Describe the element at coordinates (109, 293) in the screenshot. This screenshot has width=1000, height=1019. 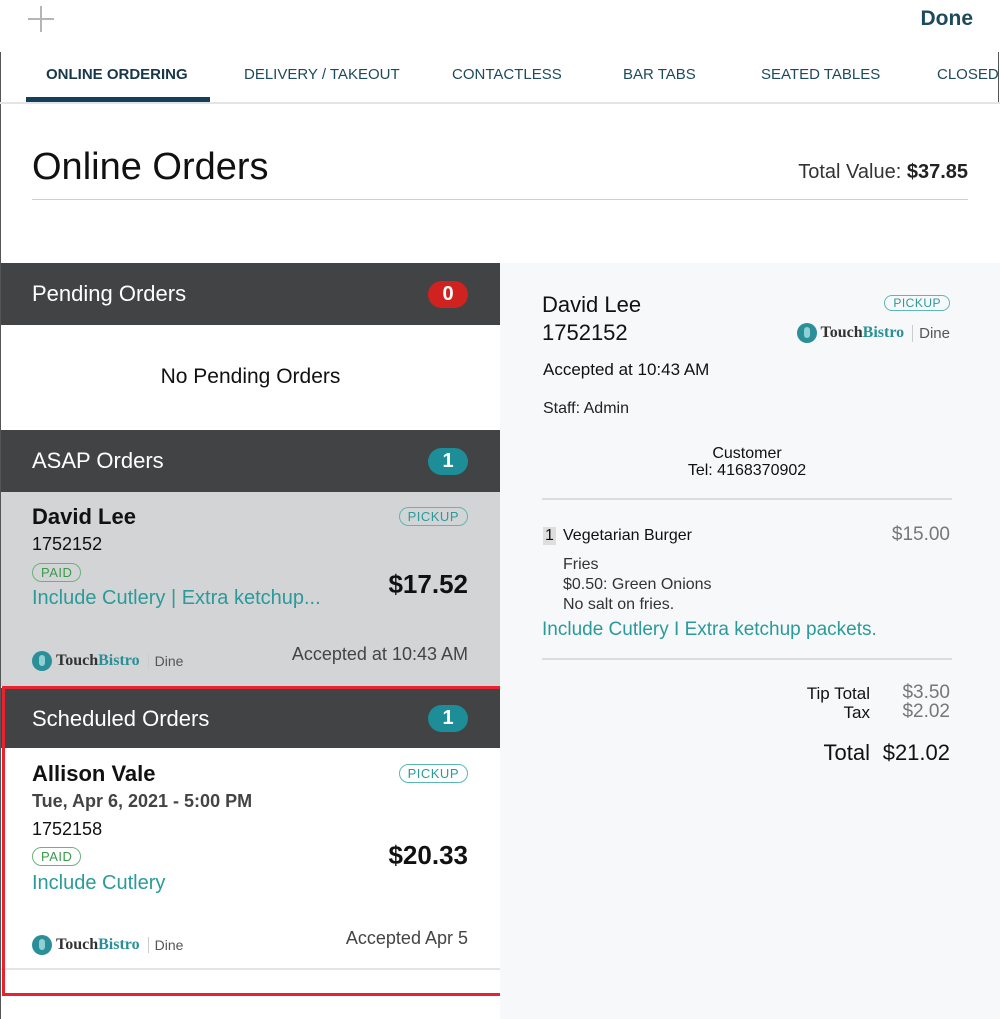
I see `section-title: Pending Orders` at that location.